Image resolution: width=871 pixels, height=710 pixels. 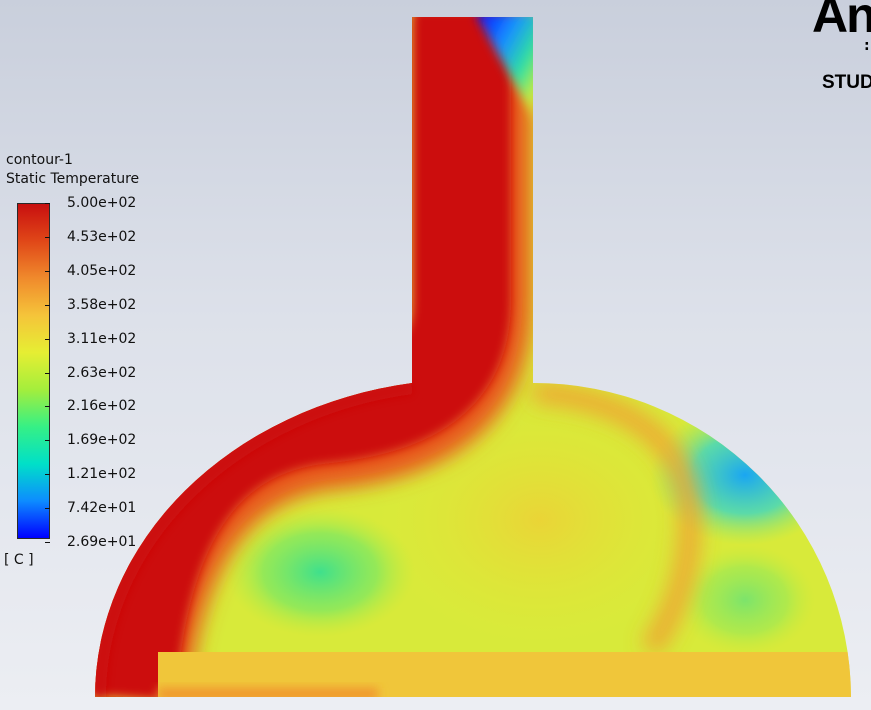 I want to click on legend-units: [ C ], so click(x=19, y=560).